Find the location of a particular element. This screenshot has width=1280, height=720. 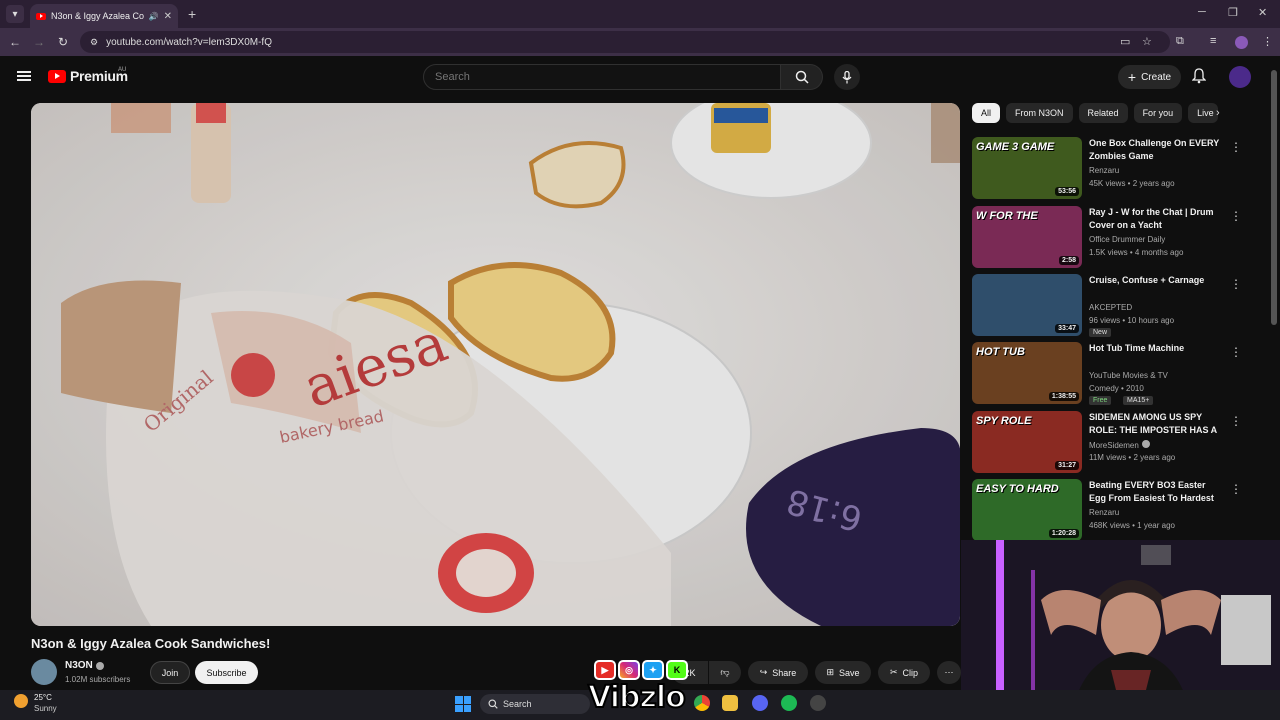

recommendation-meta: 96 views • 10 hours ago is located at coordinates (1132, 320).